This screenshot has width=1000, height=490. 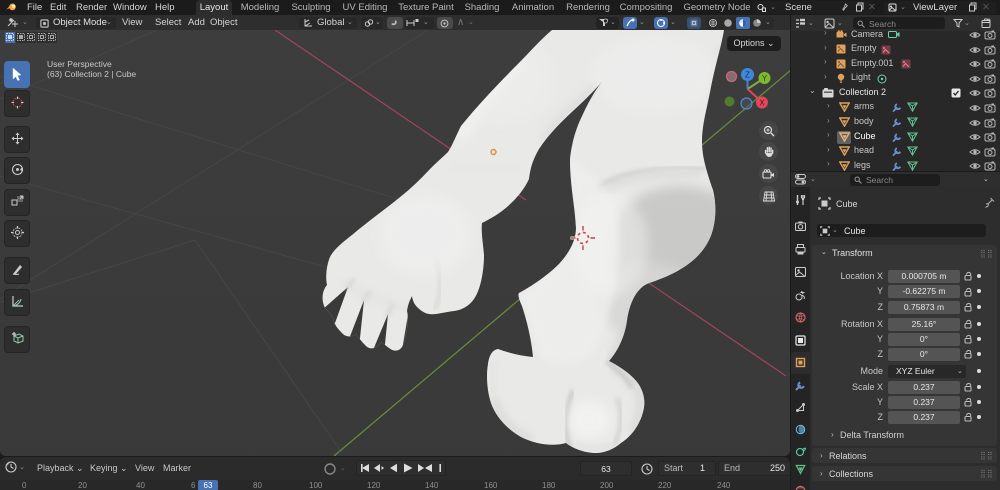 What do you see at coordinates (765, 78) in the screenshot?
I see `svg-text: Y` at bounding box center [765, 78].